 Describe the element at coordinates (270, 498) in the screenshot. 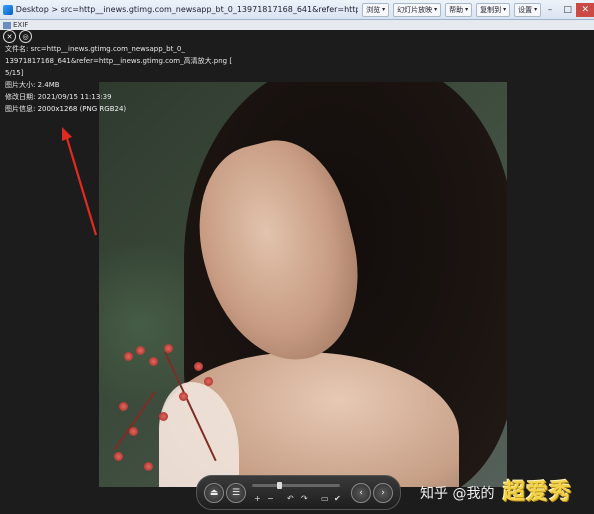

I see `zoom-out-button: −` at that location.